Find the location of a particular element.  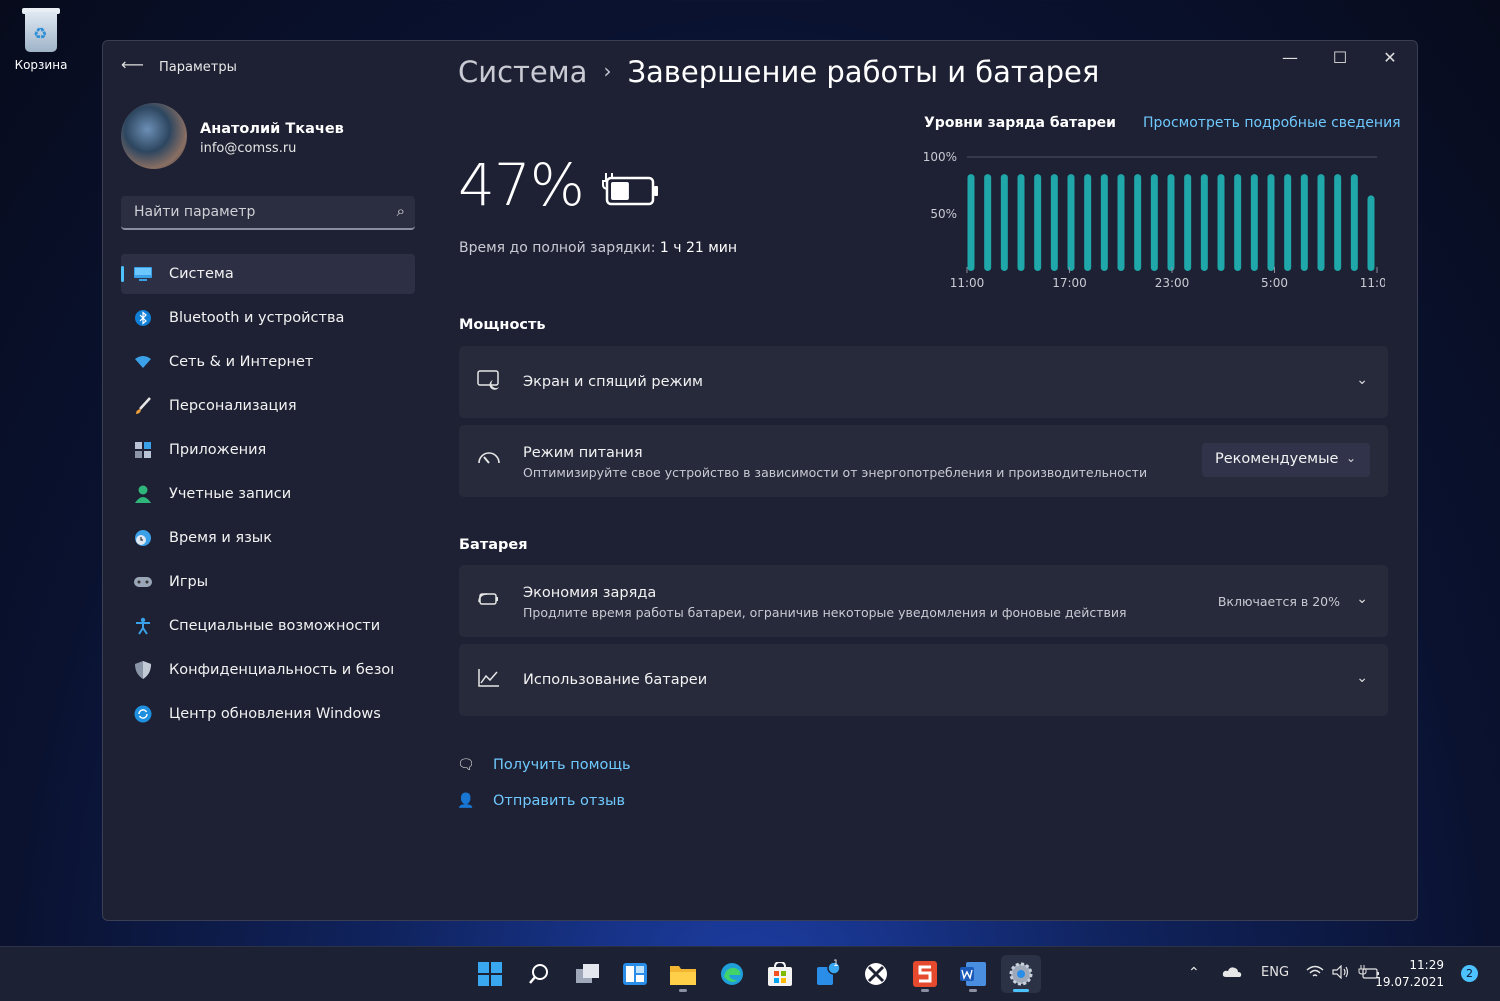

sidebar-item-privacy: Конфиденциальность и безопасность is located at coordinates (268, 670).